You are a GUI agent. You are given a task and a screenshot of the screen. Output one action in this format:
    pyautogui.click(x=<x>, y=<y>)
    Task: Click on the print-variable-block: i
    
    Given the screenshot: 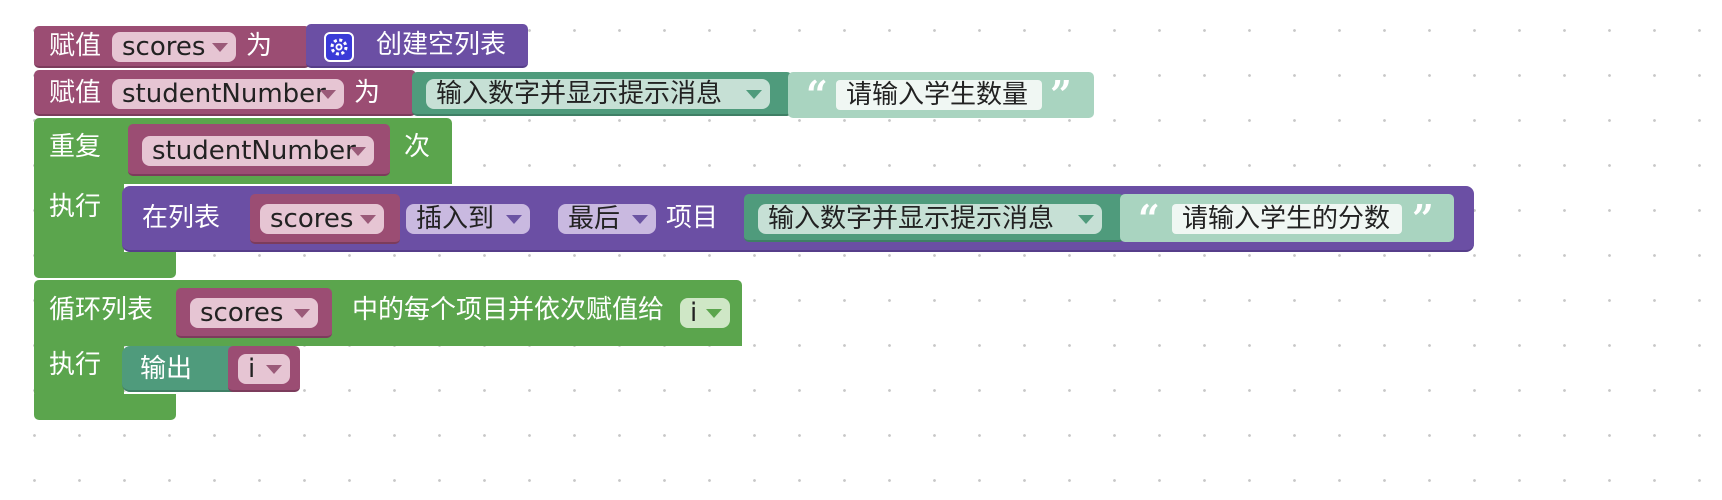 What is the action you would take?
    pyautogui.click(x=264, y=369)
    